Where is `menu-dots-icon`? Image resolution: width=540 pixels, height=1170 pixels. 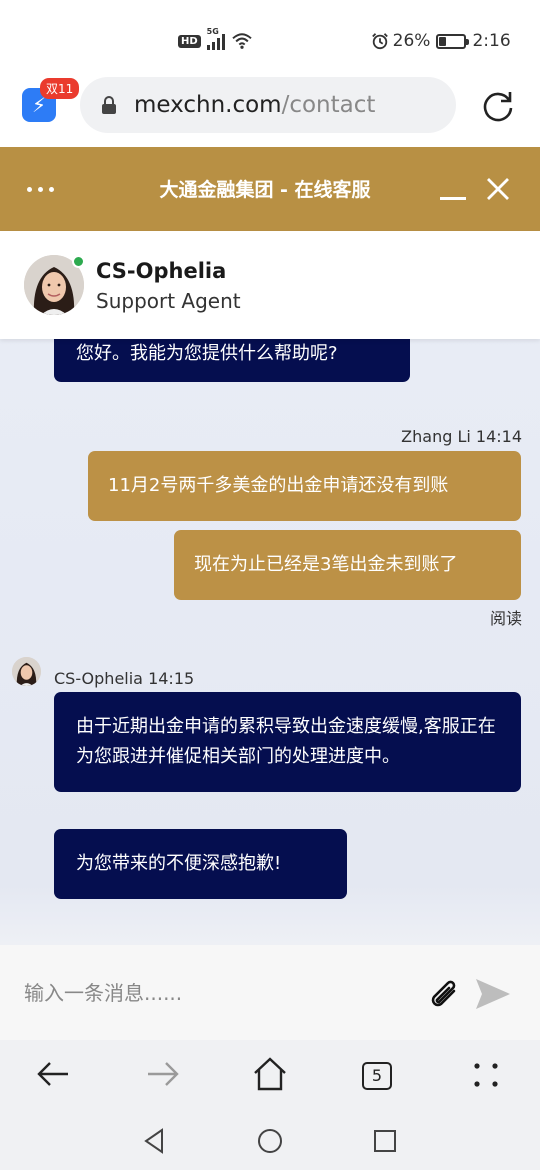 menu-dots-icon is located at coordinates (486, 1074).